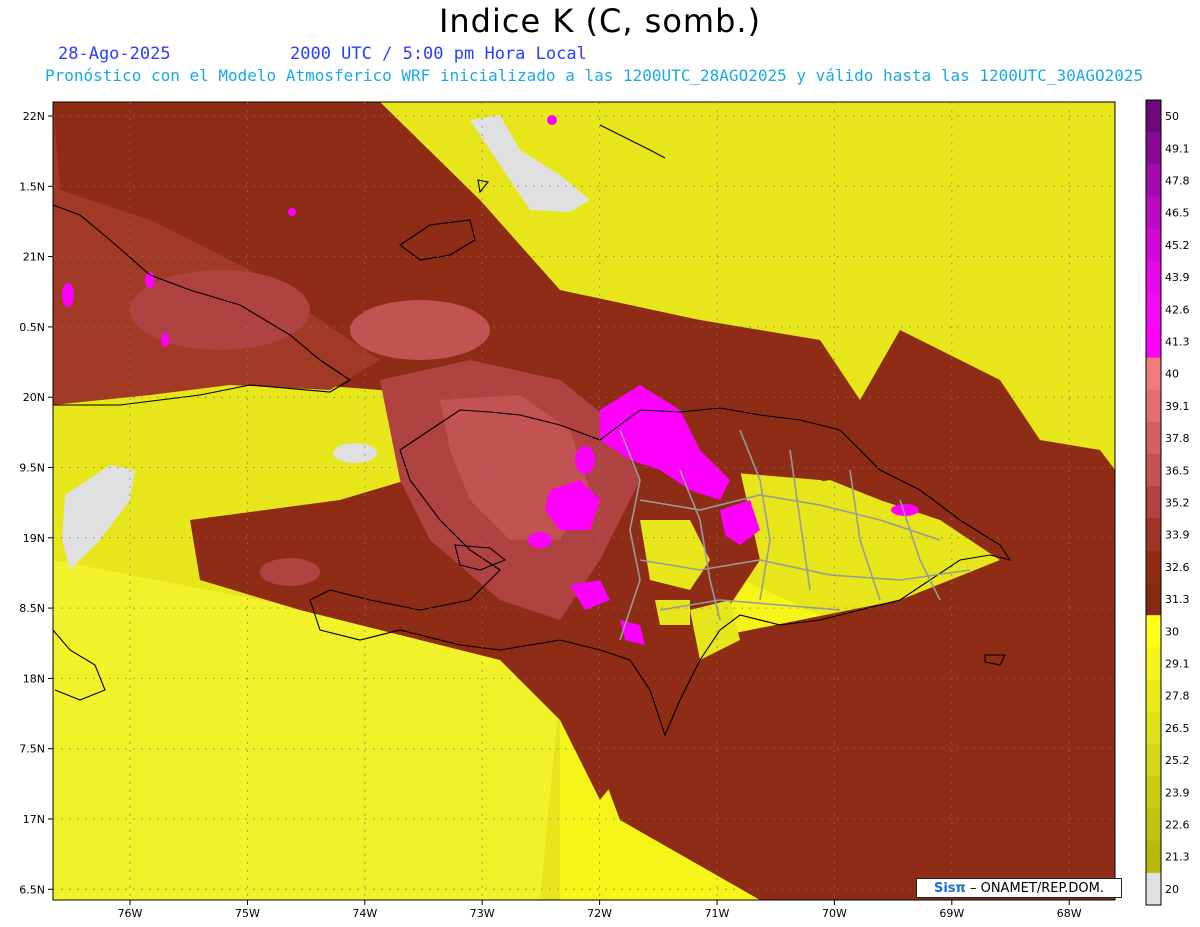 The width and height of the screenshot is (1200, 927). What do you see at coordinates (1177, 309) in the screenshot?
I see `colorbar-level-label: 42.6` at bounding box center [1177, 309].